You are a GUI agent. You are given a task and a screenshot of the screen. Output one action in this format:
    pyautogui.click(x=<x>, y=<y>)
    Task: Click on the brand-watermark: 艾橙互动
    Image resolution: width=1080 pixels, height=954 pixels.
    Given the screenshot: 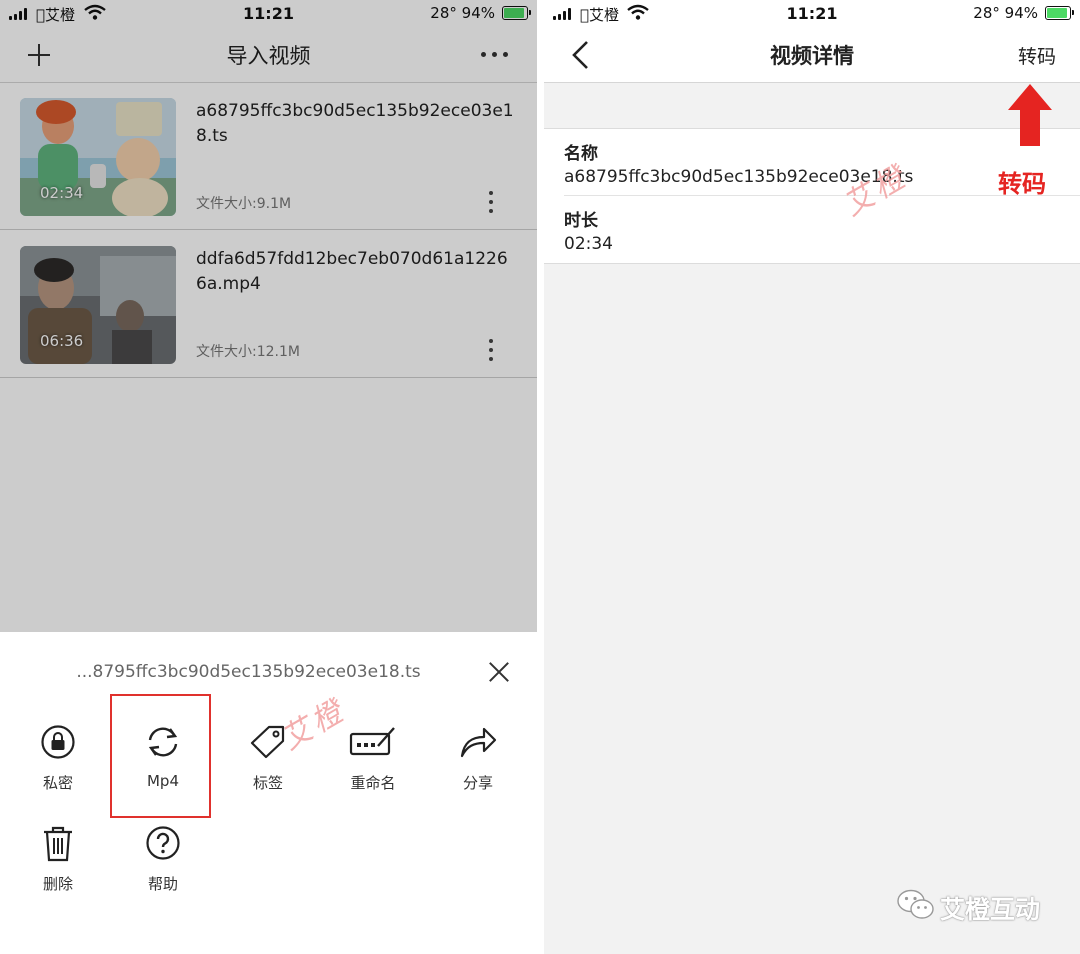 What is the action you would take?
    pyautogui.click(x=968, y=906)
    